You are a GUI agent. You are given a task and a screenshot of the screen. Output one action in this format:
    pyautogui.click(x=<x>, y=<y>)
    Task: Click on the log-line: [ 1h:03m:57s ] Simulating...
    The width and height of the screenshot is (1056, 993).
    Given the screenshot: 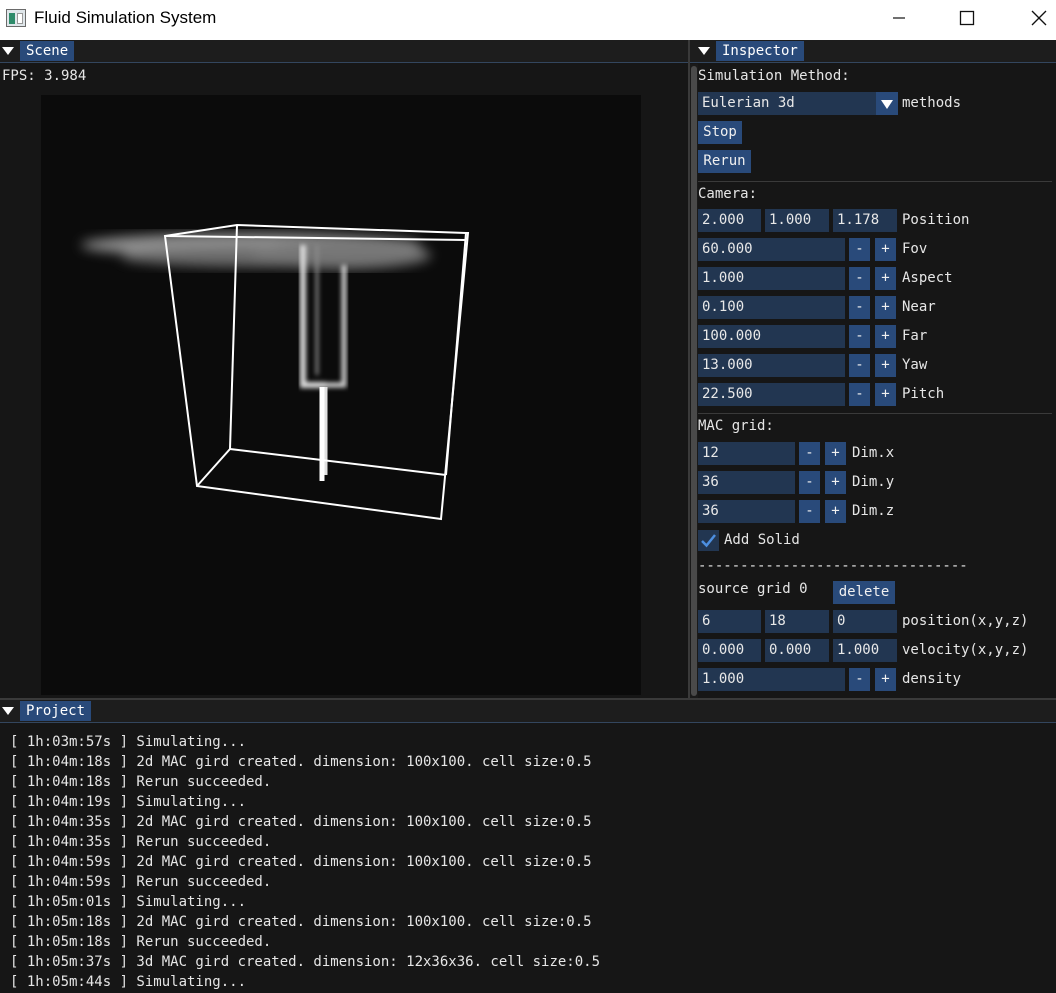 What is the action you would take?
    pyautogui.click(x=128, y=742)
    